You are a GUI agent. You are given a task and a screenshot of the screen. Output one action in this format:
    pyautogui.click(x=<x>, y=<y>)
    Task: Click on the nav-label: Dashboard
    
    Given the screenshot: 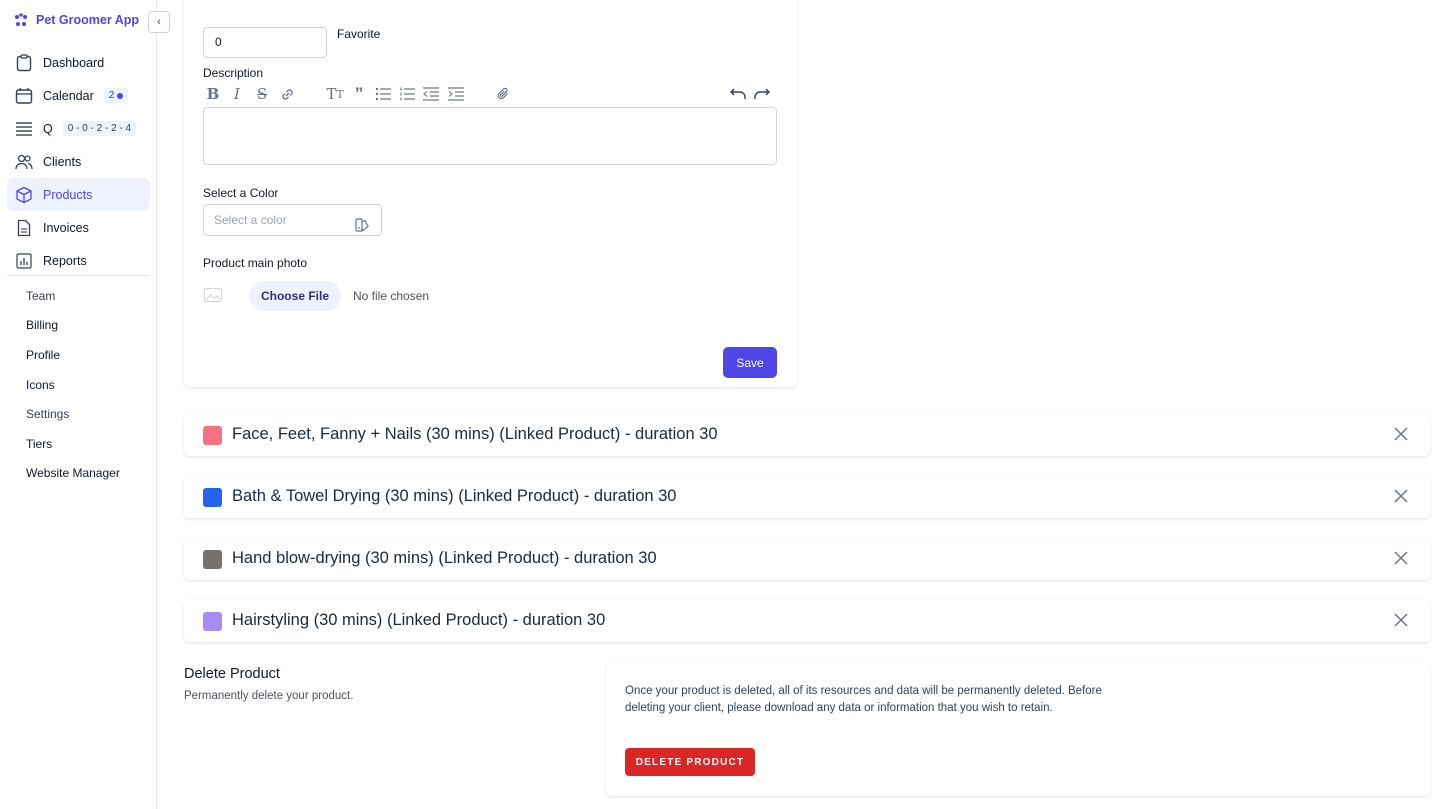 What is the action you would take?
    pyautogui.click(x=74, y=62)
    